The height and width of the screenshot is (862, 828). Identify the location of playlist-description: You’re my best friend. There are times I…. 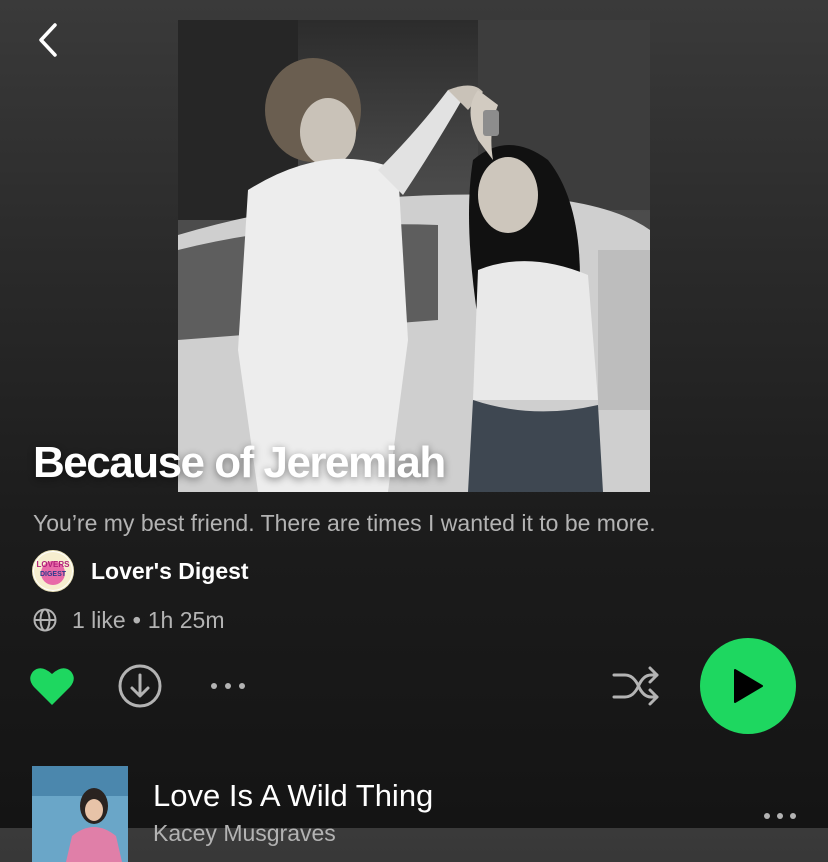
(344, 523).